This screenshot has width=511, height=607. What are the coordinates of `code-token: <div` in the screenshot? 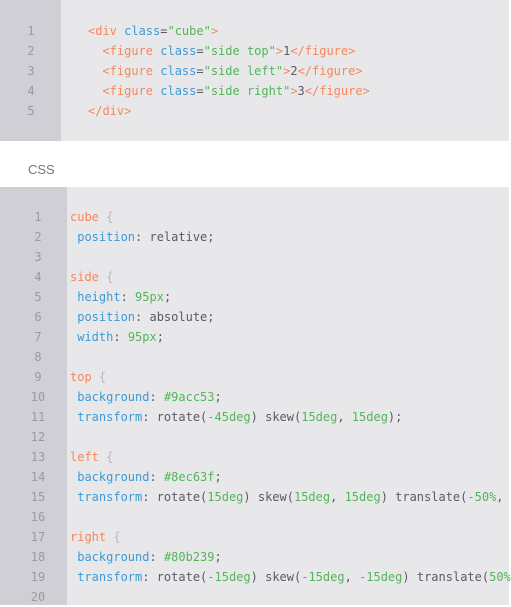 It's located at (106, 31).